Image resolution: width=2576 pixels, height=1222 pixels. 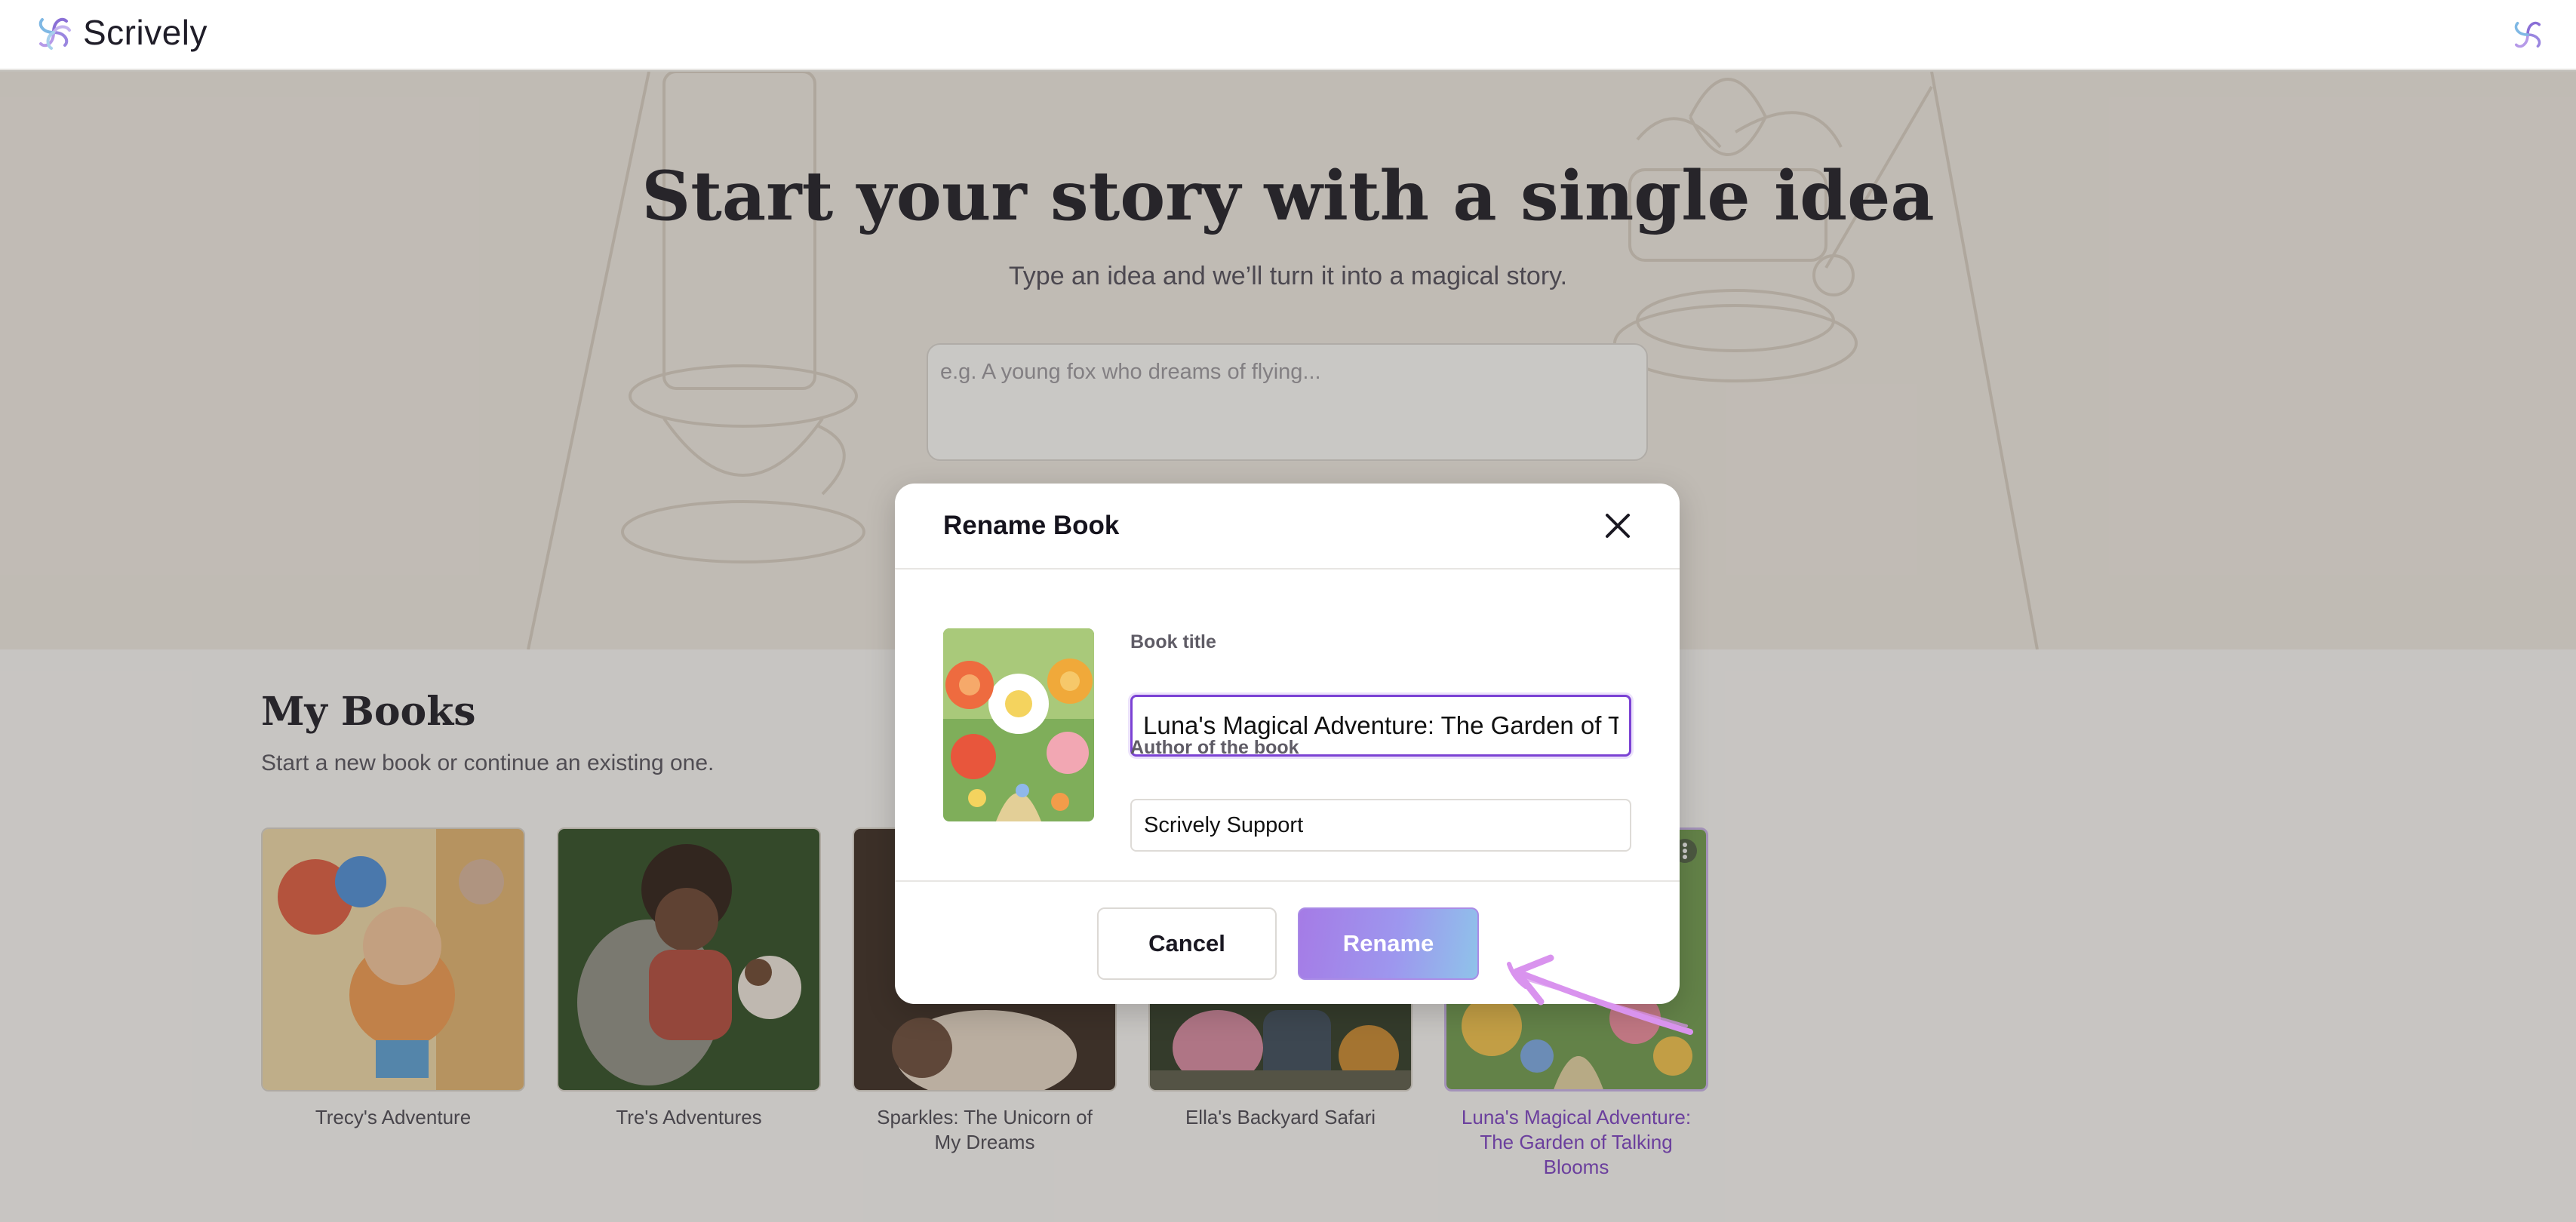 What do you see at coordinates (145, 32) in the screenshot?
I see `brand-name: Scrively` at bounding box center [145, 32].